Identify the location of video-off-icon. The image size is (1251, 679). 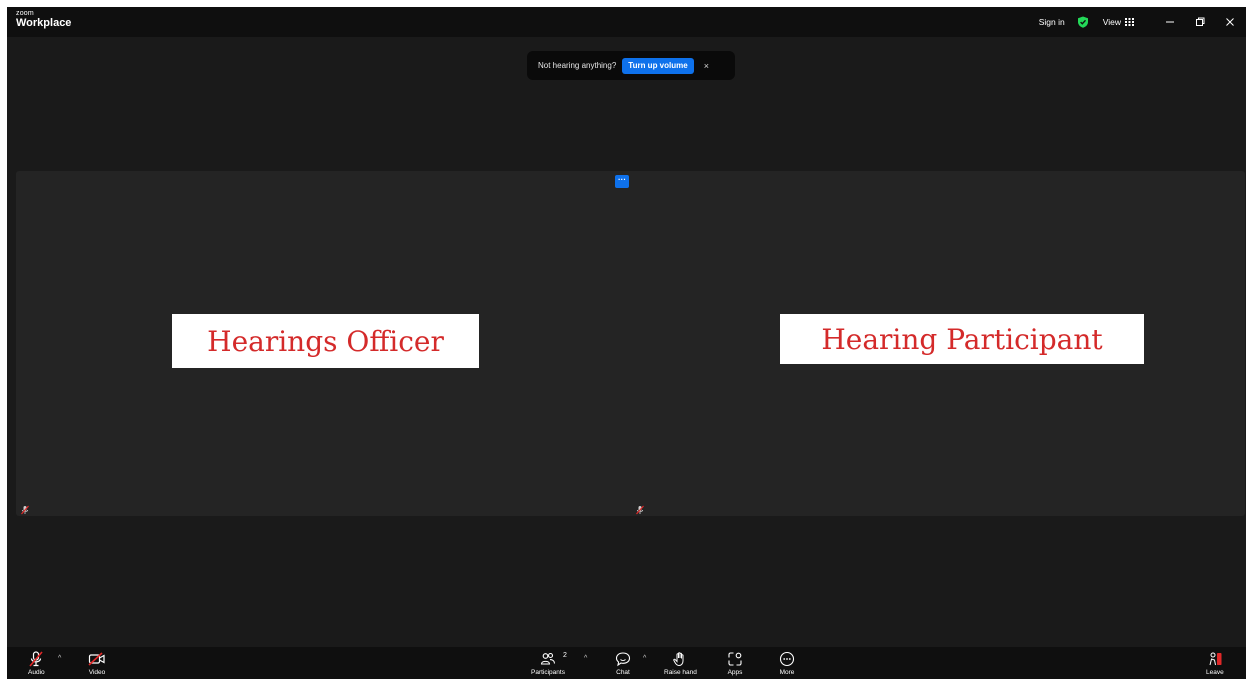
(96, 659).